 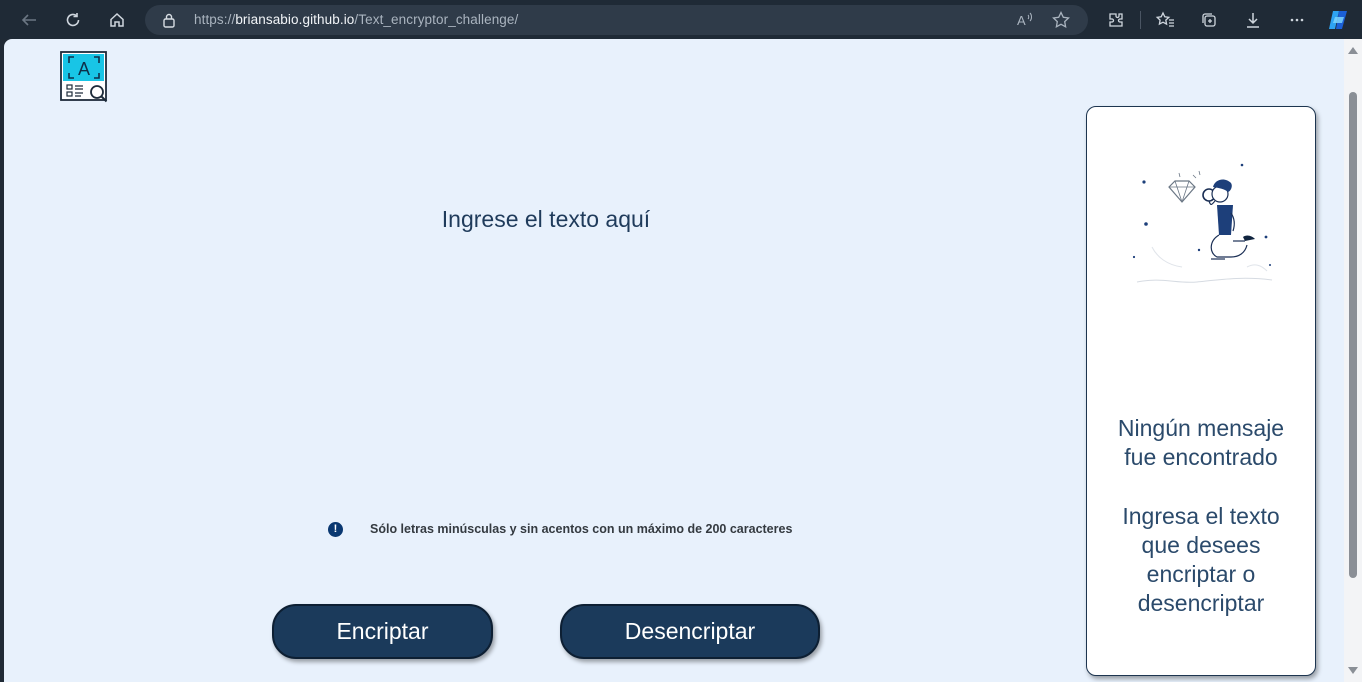 What do you see at coordinates (1202, 227) in the screenshot?
I see `searching-person-illustration` at bounding box center [1202, 227].